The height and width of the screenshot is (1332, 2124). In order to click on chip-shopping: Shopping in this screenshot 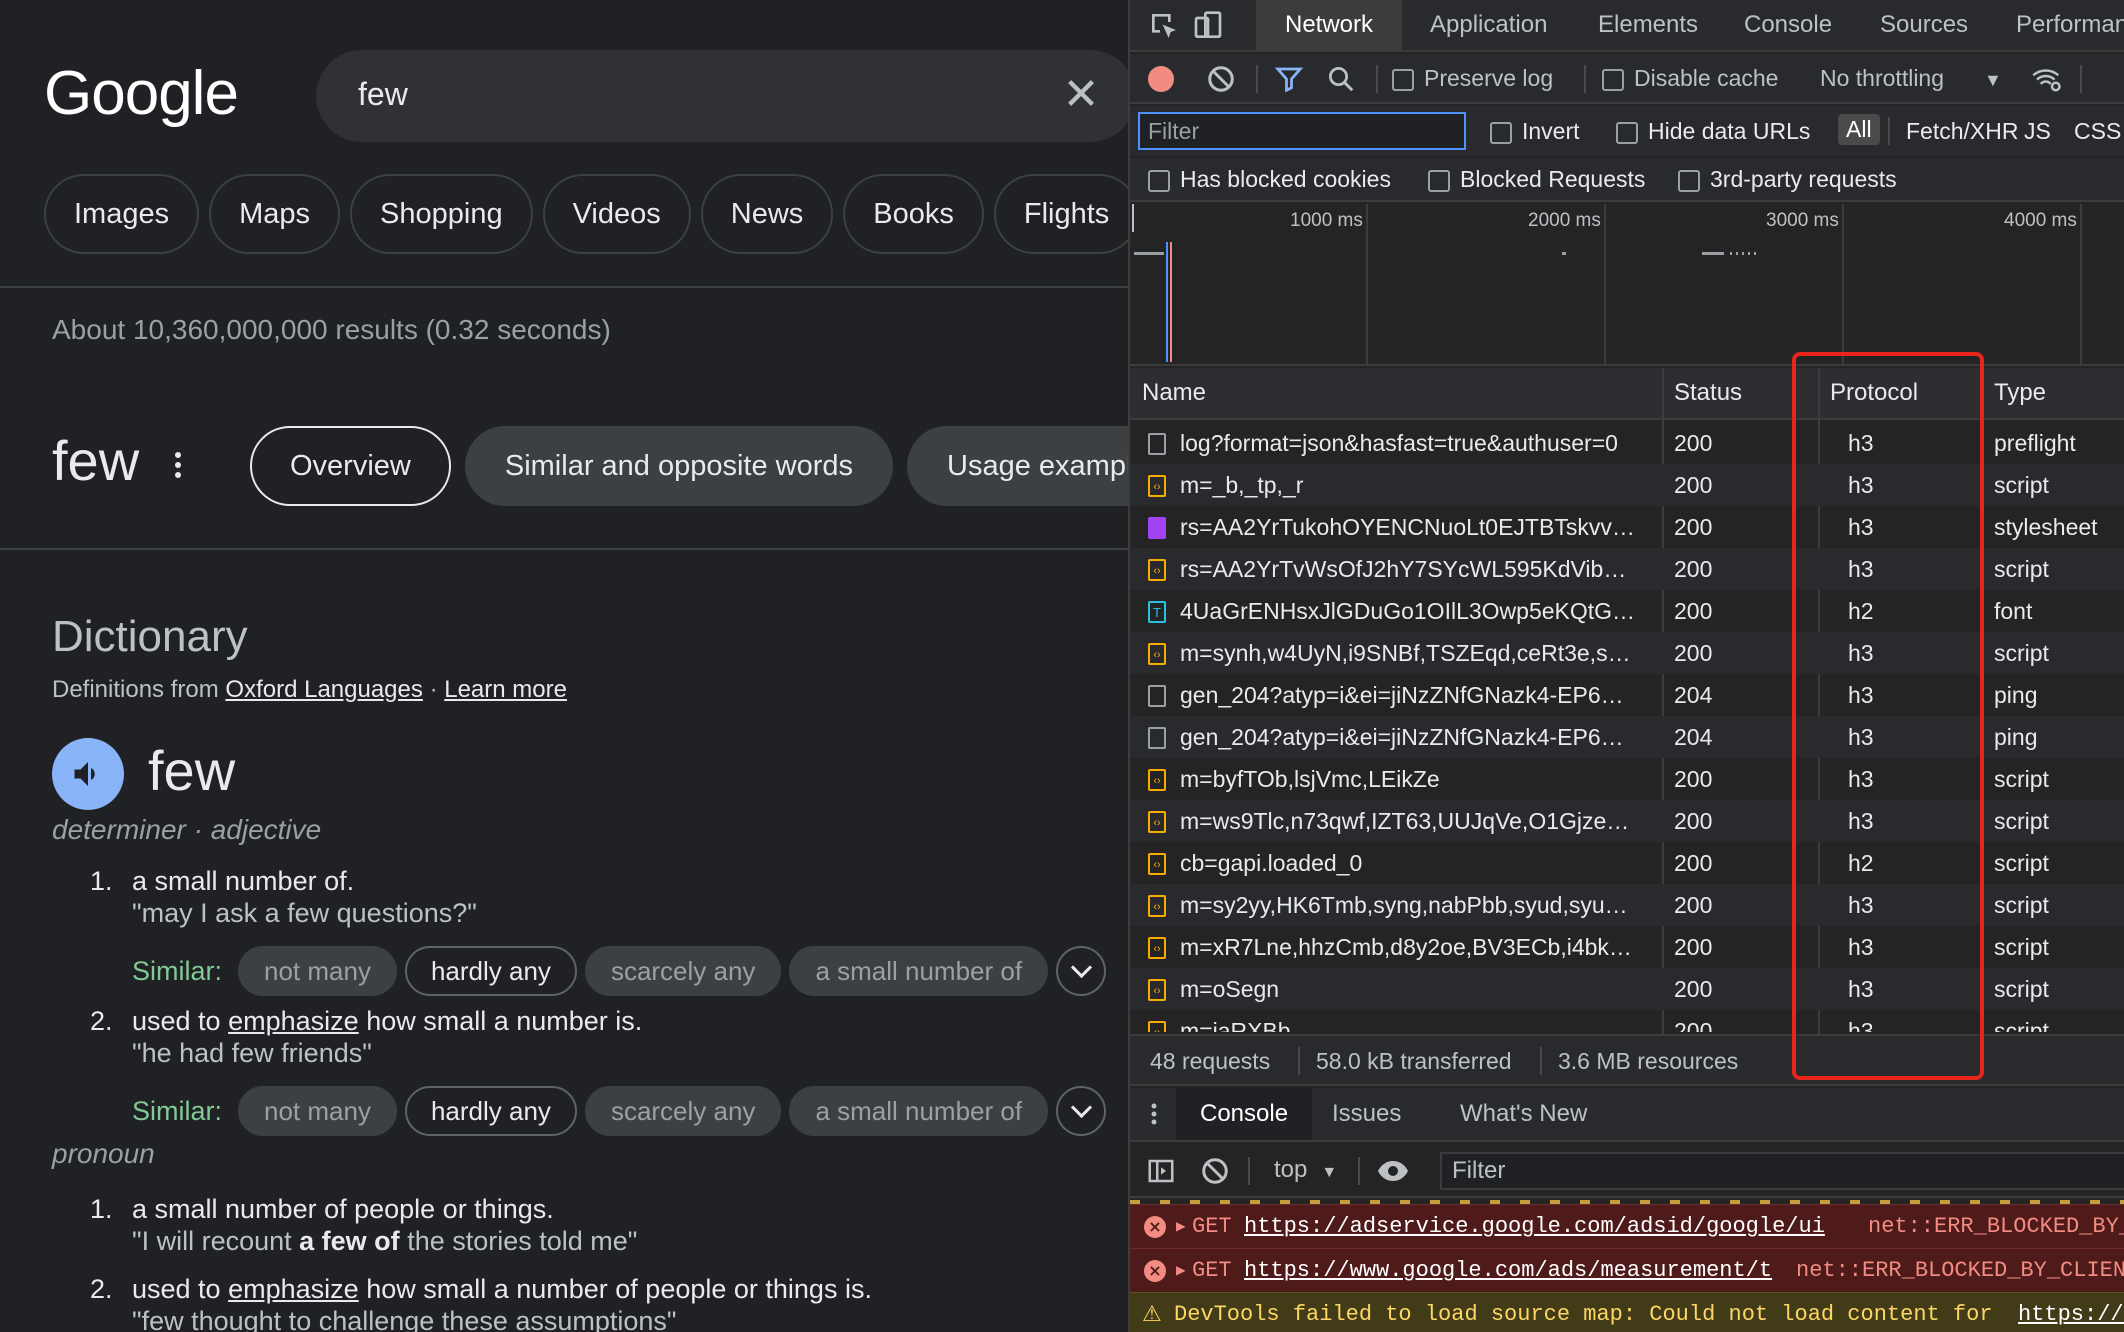, I will do `click(441, 214)`.